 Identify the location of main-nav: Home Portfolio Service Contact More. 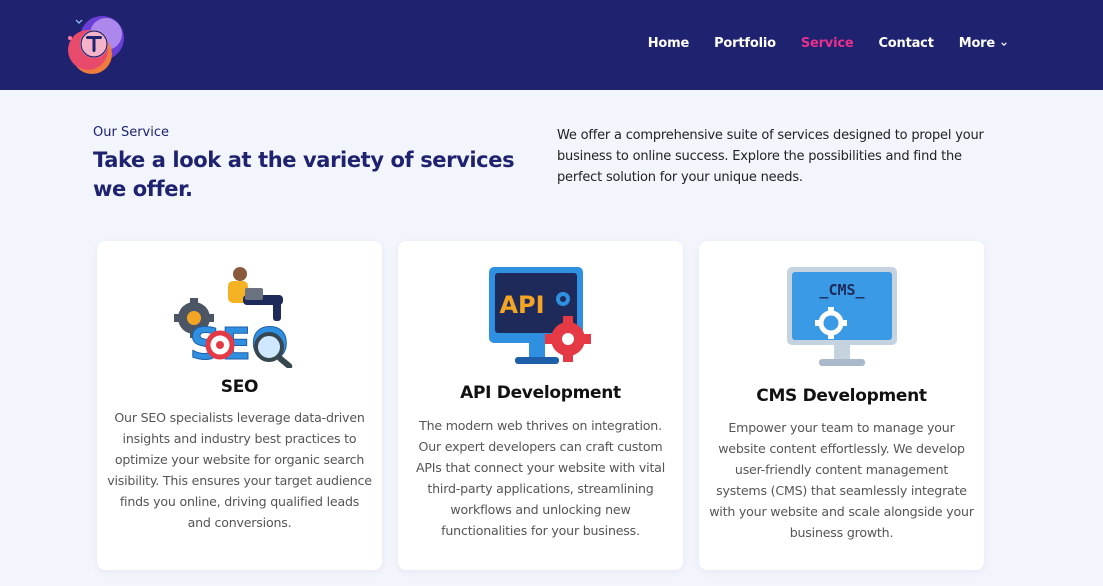
(828, 43).